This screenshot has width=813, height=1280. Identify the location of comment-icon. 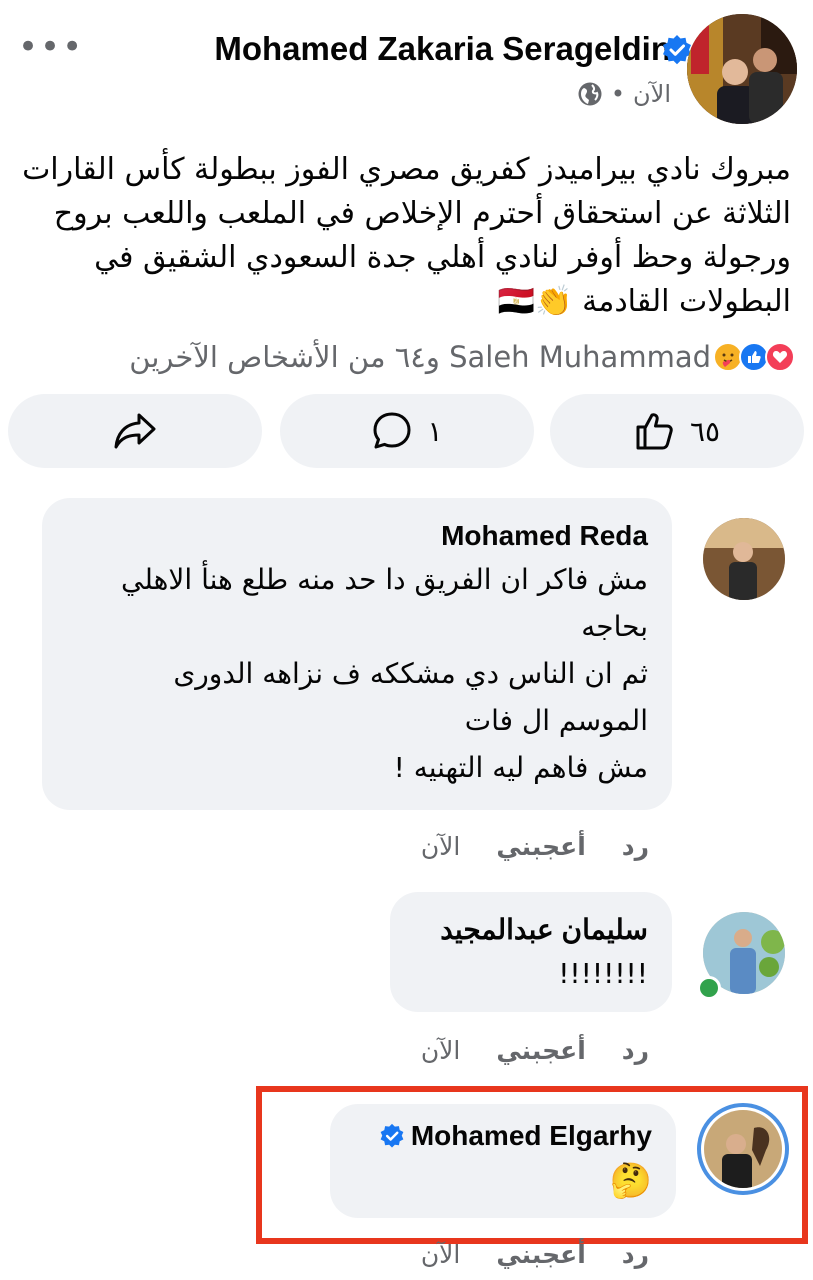
(392, 430).